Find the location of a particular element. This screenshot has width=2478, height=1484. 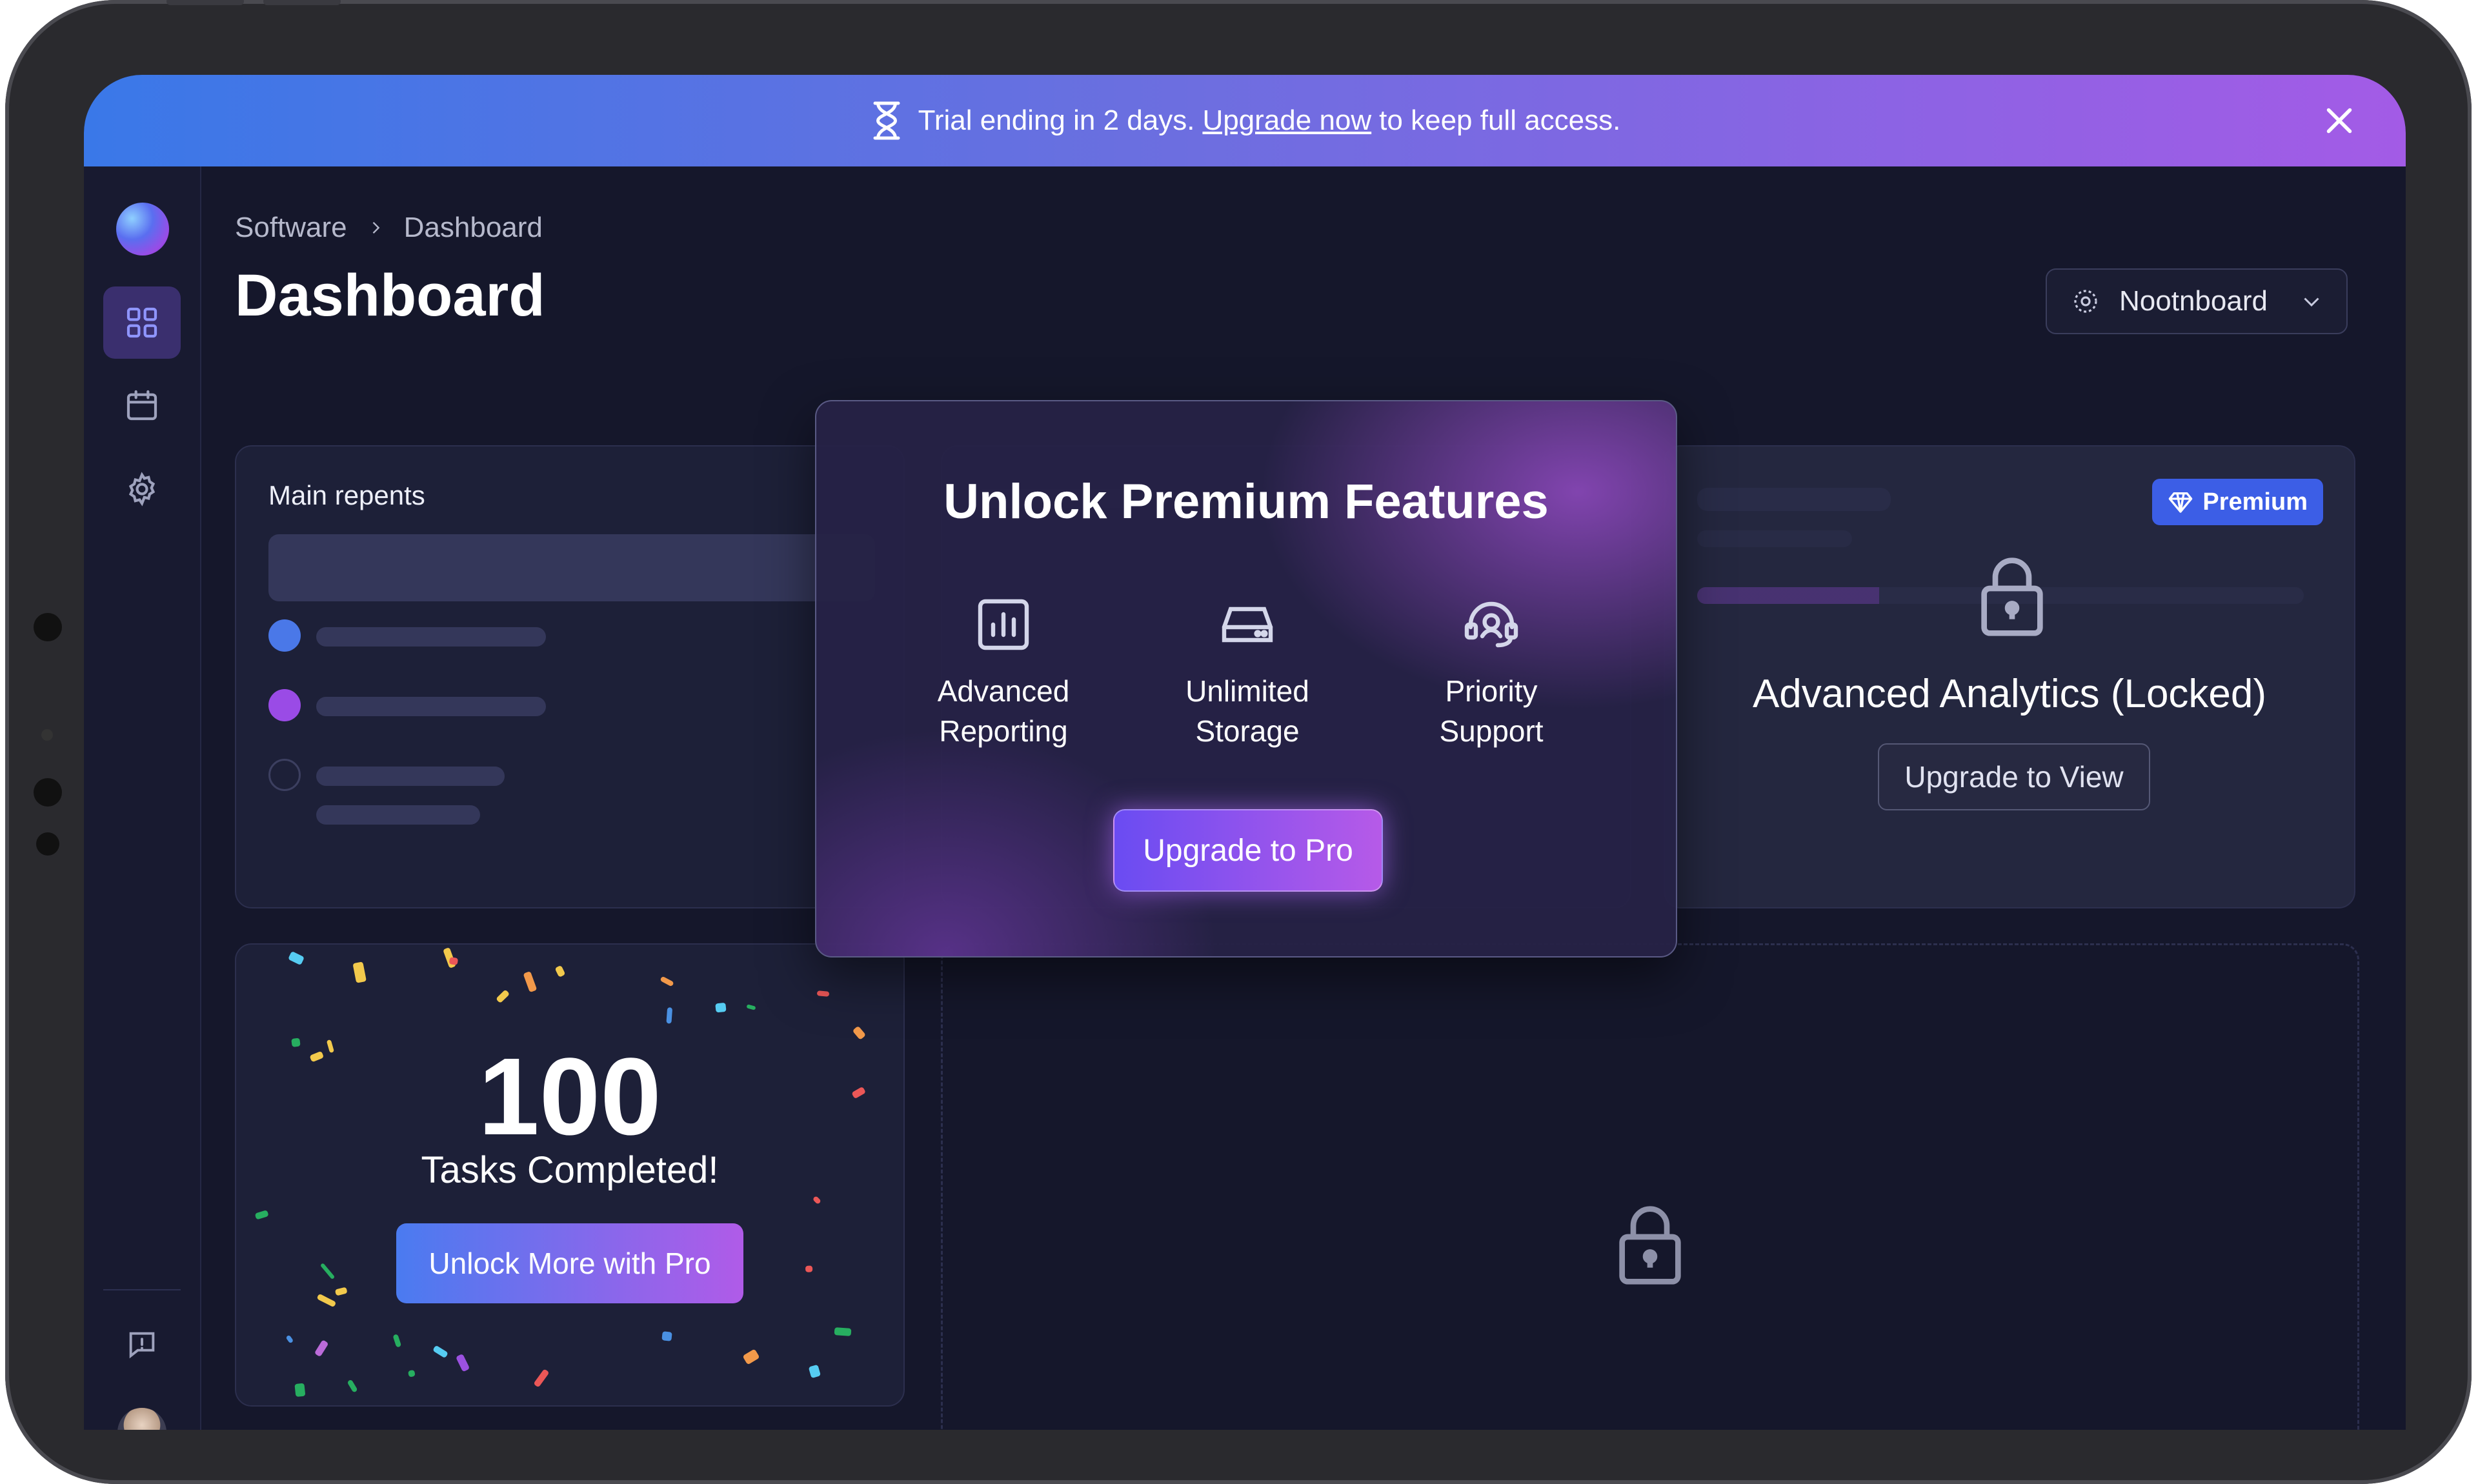

sidebar-divider is located at coordinates (142, 1289).